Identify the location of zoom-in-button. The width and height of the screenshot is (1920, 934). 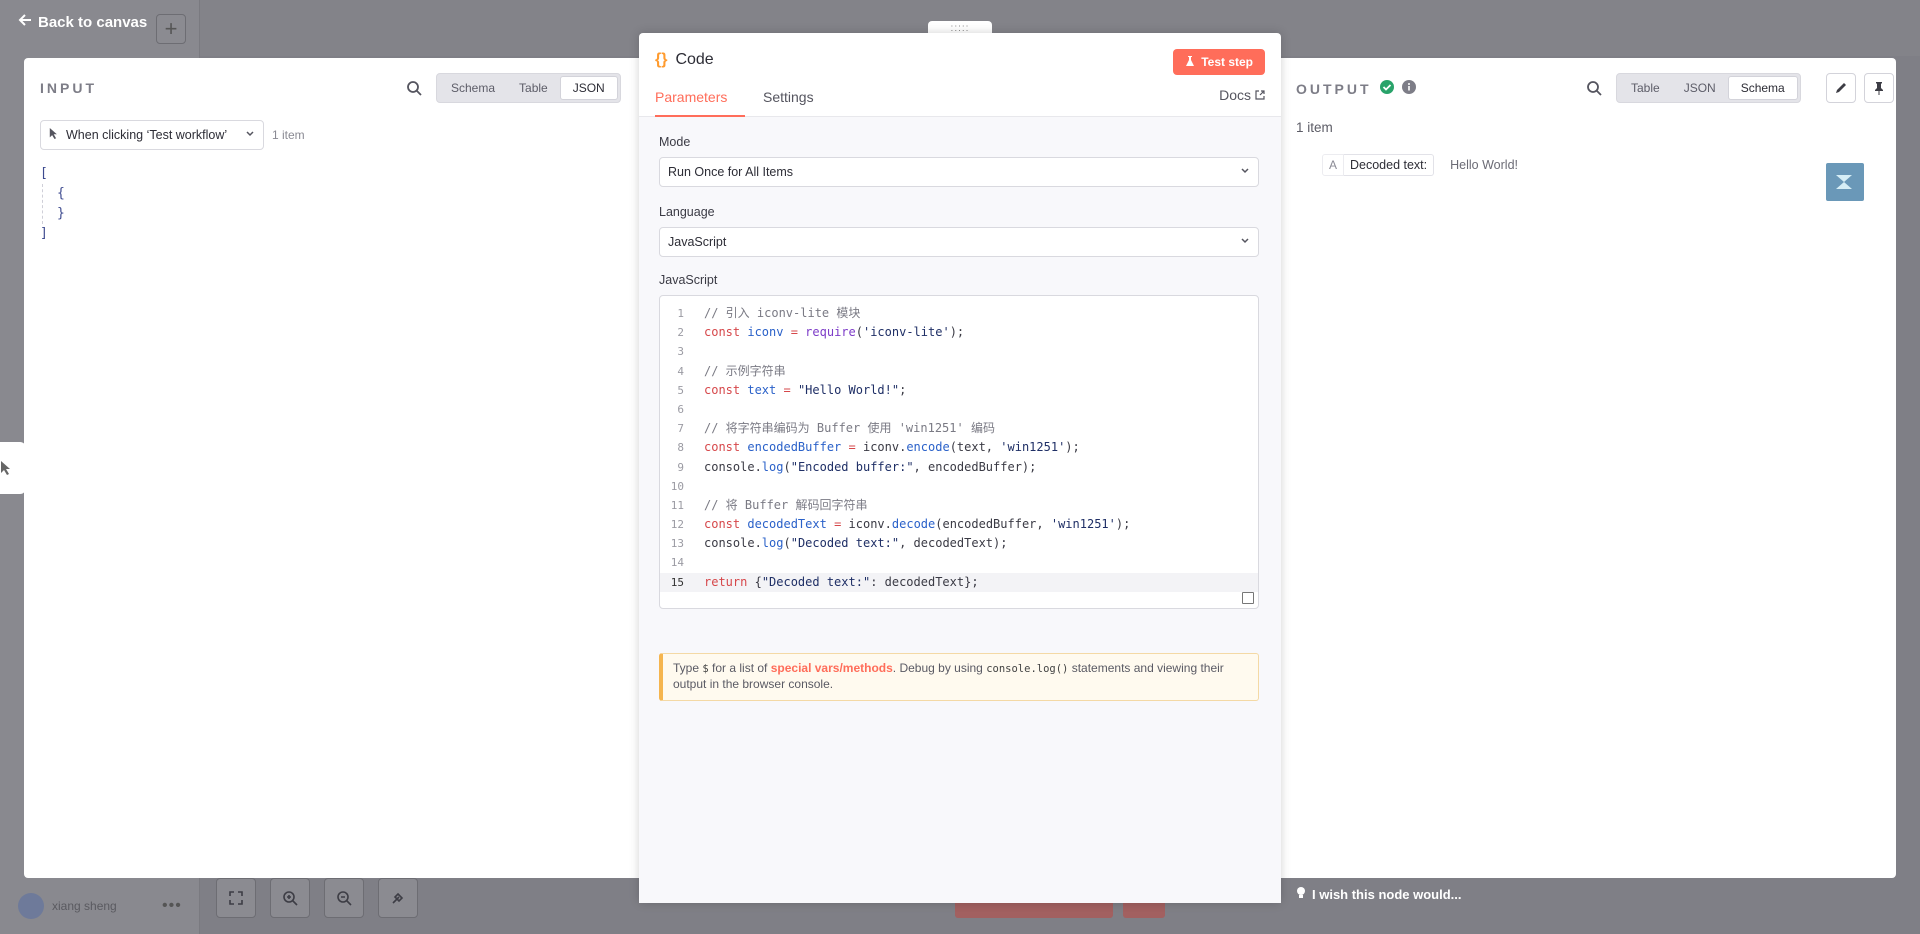
(290, 898).